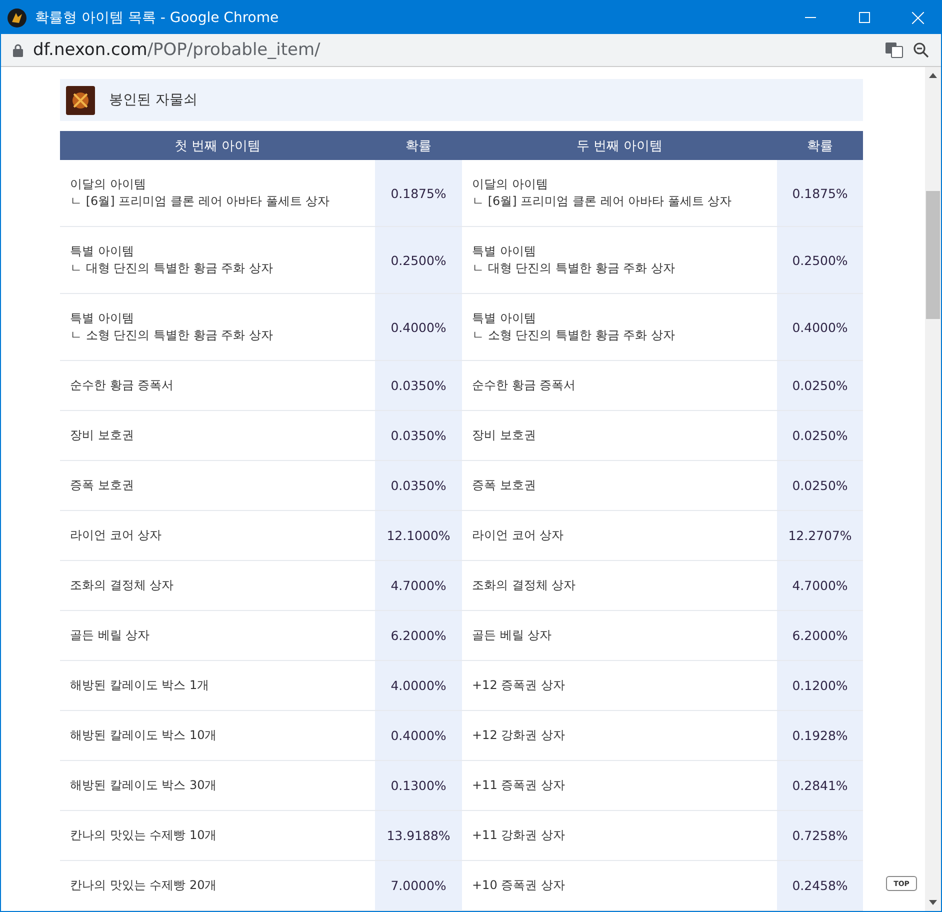  What do you see at coordinates (918, 18) in the screenshot?
I see `close-icon` at bounding box center [918, 18].